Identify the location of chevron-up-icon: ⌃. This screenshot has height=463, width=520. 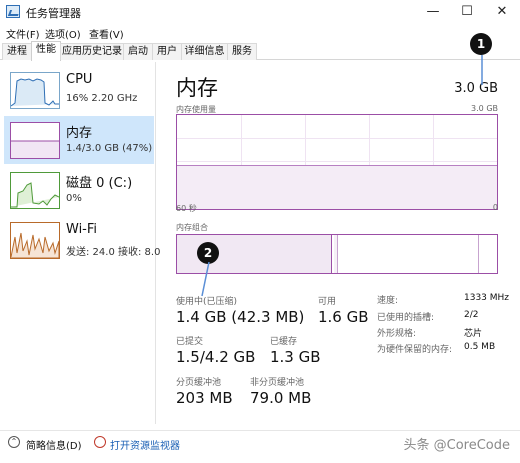
(14, 442).